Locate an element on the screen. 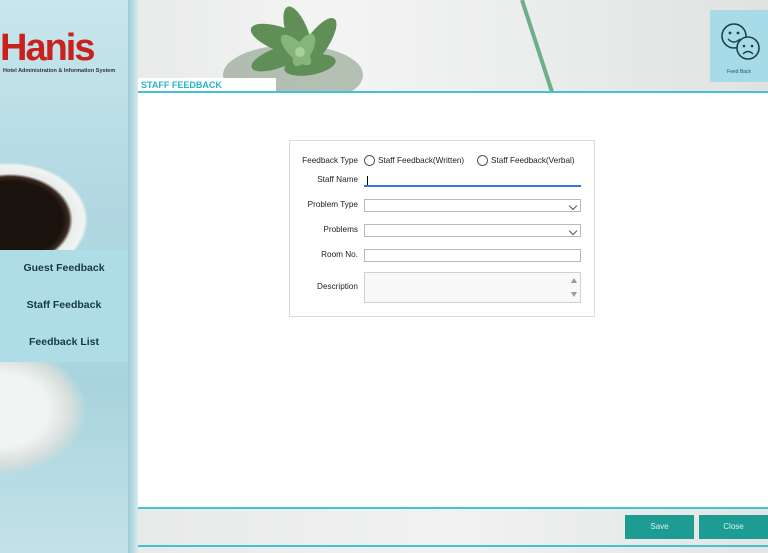 This screenshot has height=553, width=768. scroll-up-icon is located at coordinates (574, 280).